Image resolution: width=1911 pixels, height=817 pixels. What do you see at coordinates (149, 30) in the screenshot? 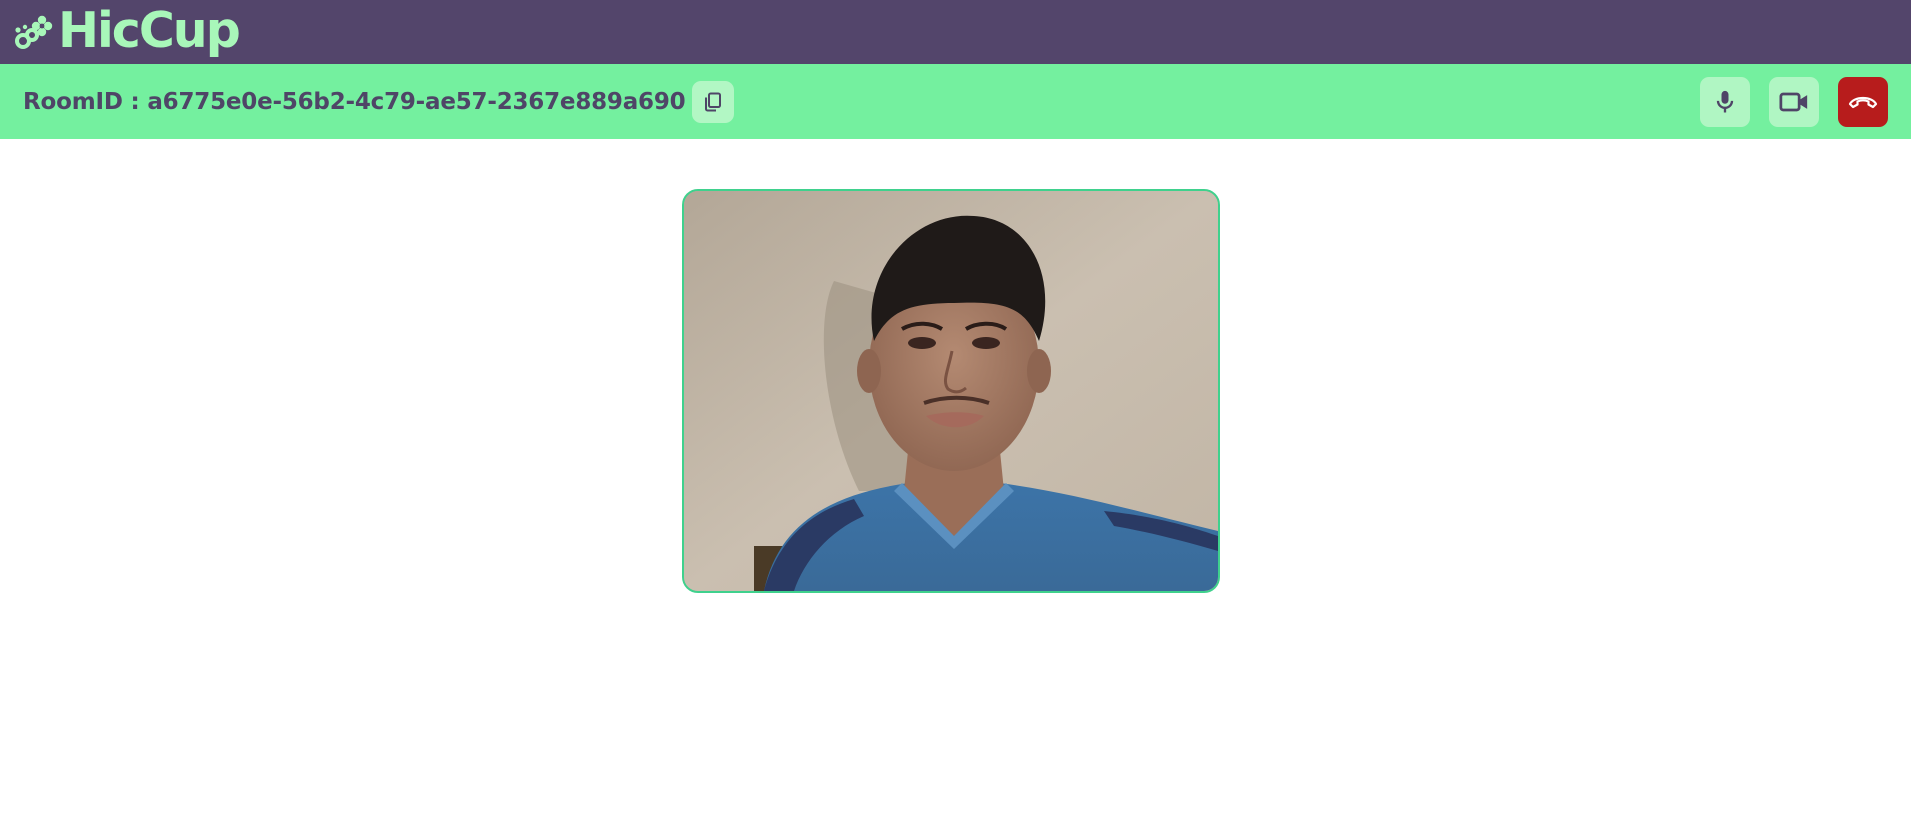
I see `logo-text: HicCup` at bounding box center [149, 30].